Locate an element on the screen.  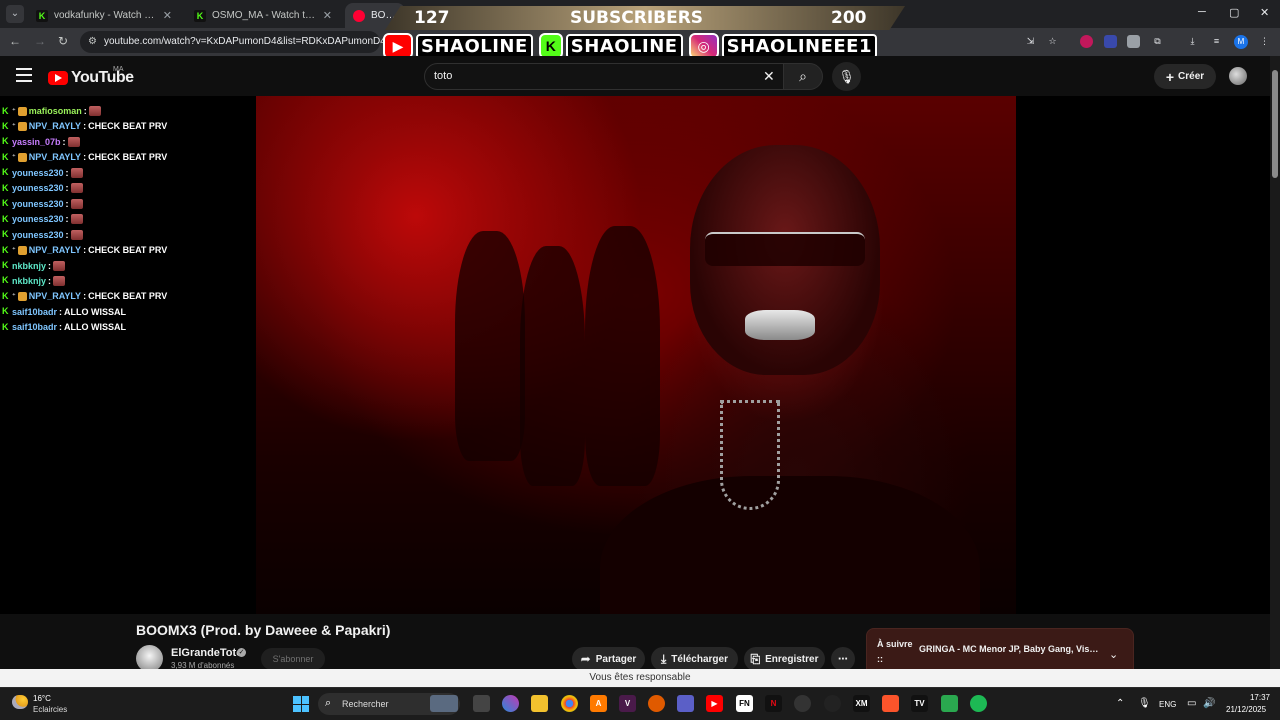
xm-icon: XM is located at coordinates (861, 703).